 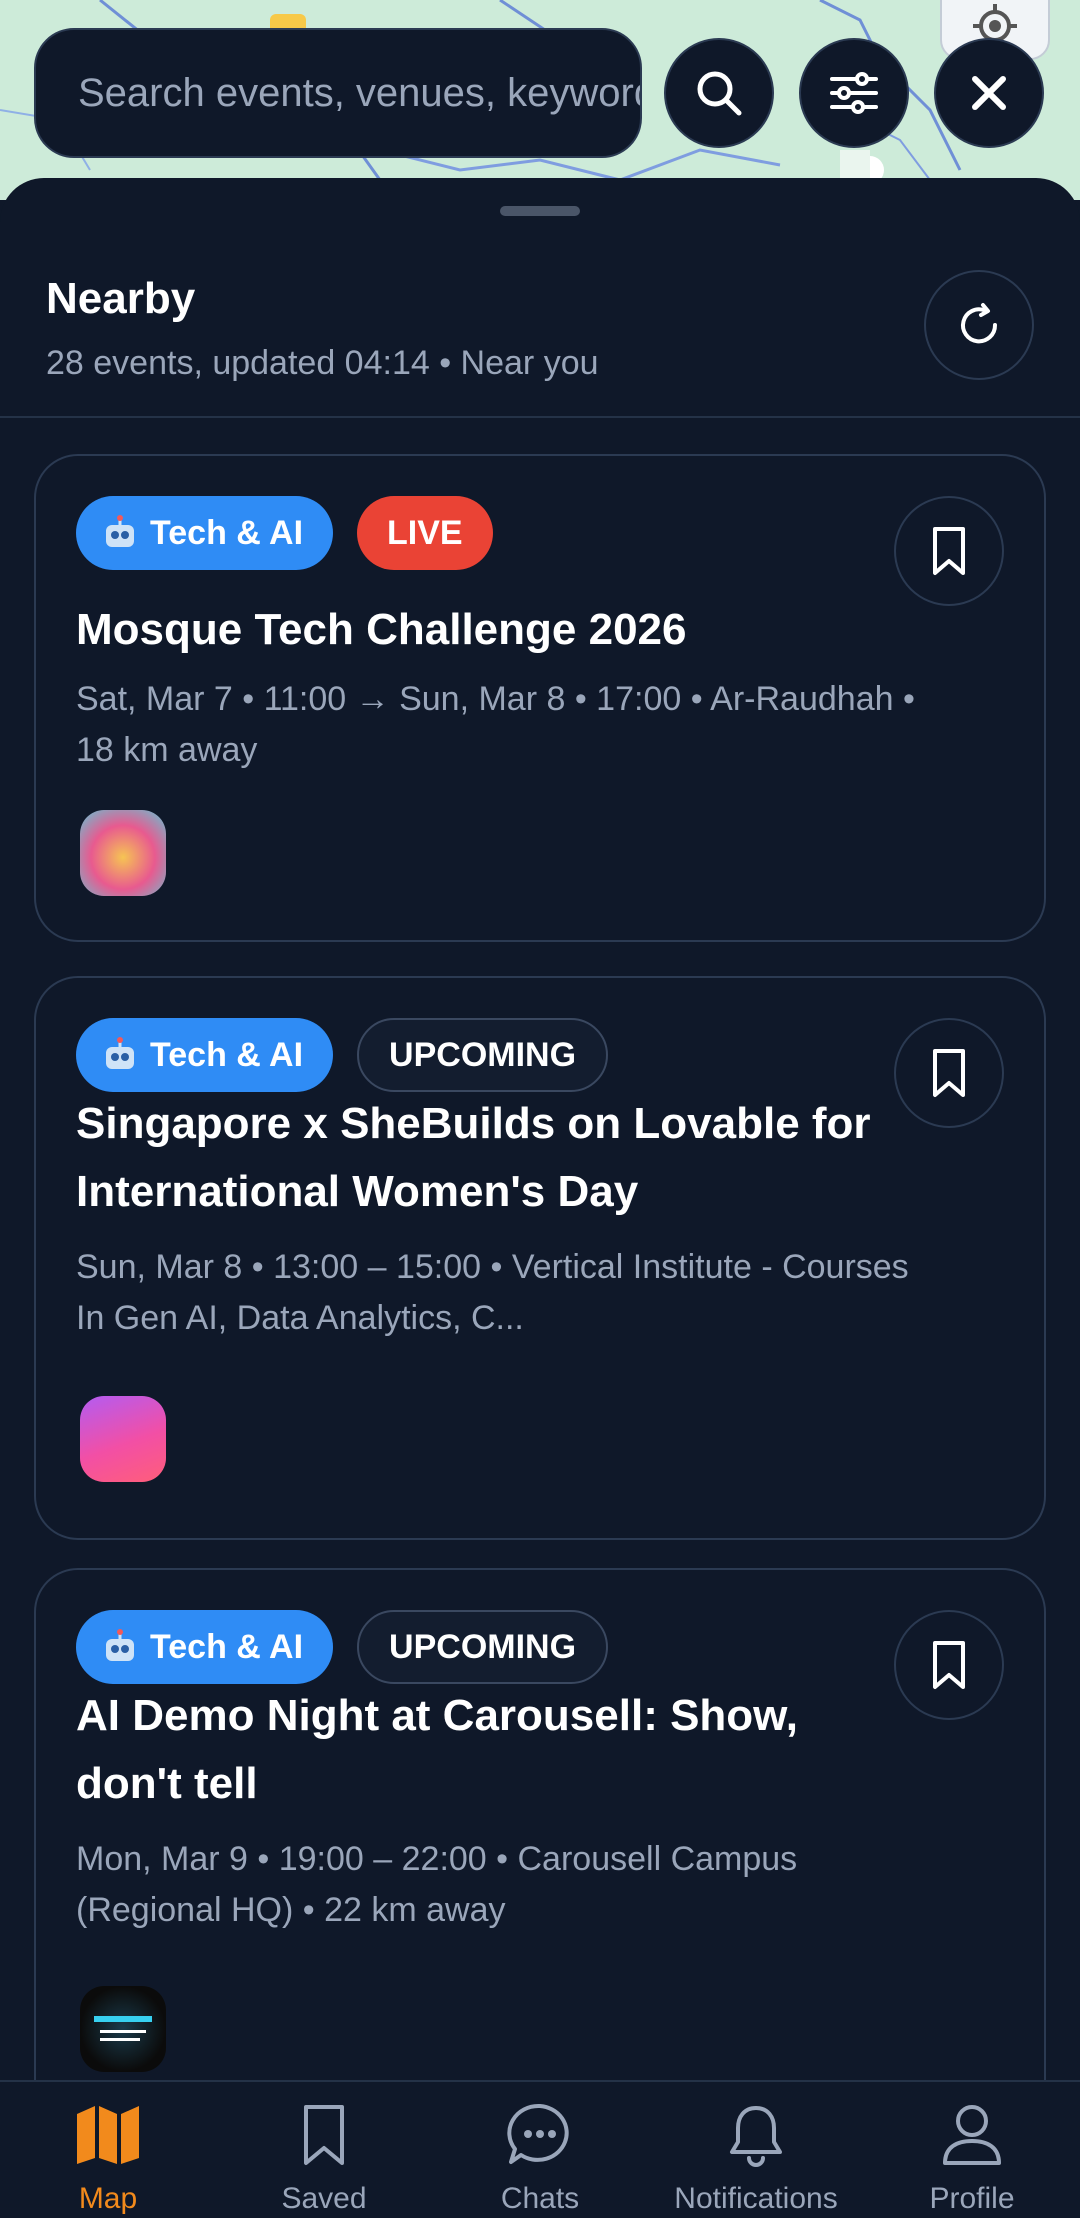 What do you see at coordinates (540, 211) in the screenshot?
I see `sheet-drag-handle` at bounding box center [540, 211].